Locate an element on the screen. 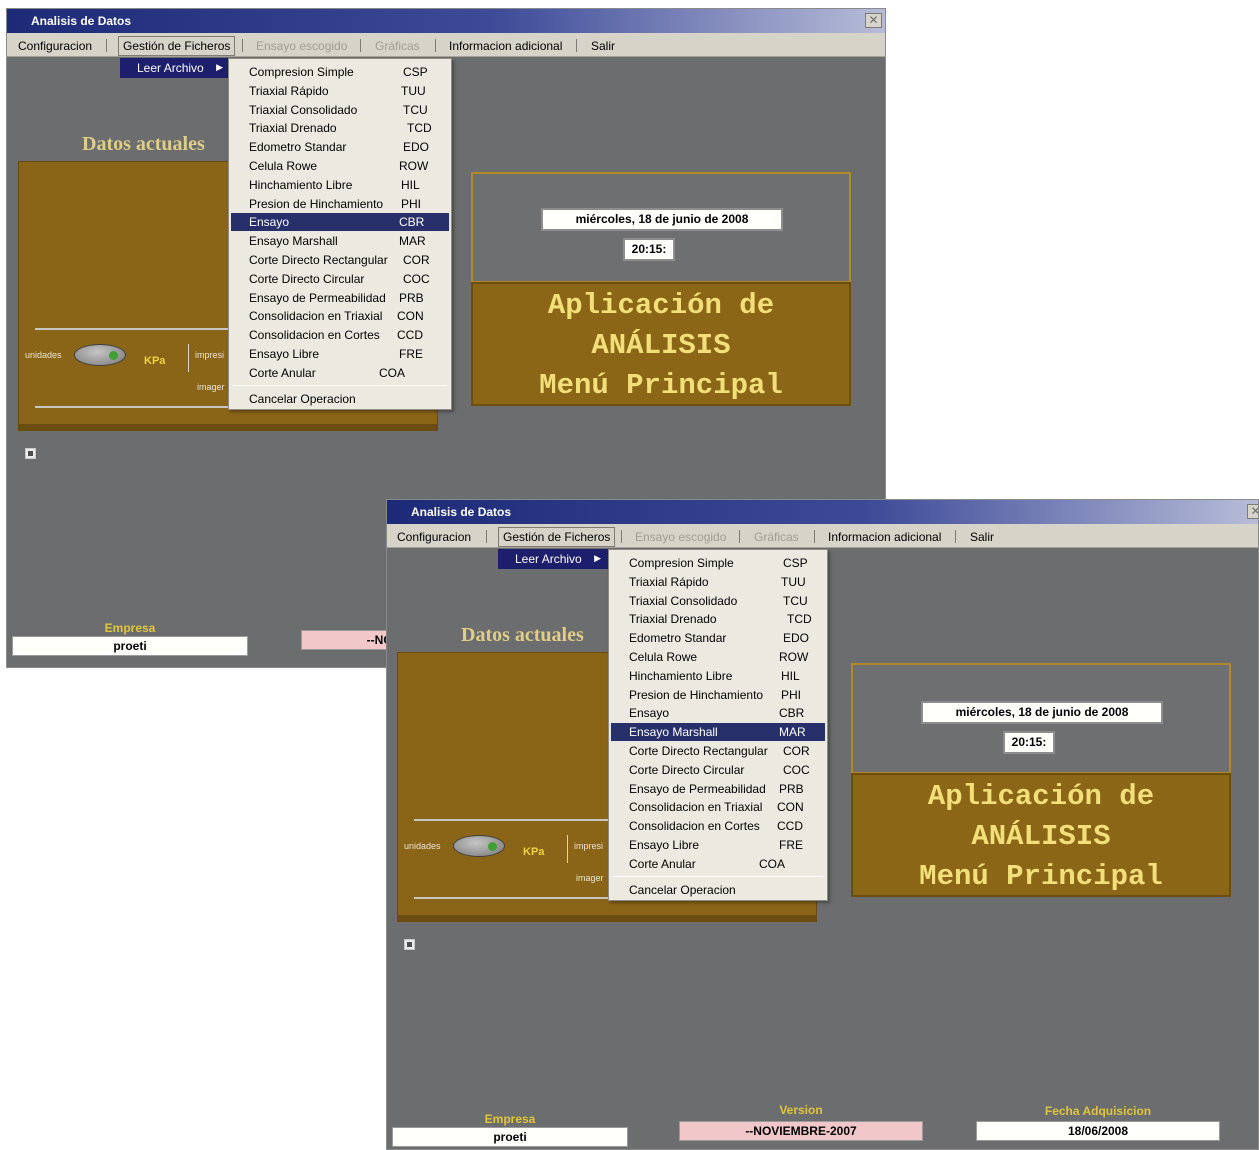  app-title-line1: Aplicación de is located at coordinates (1041, 796).